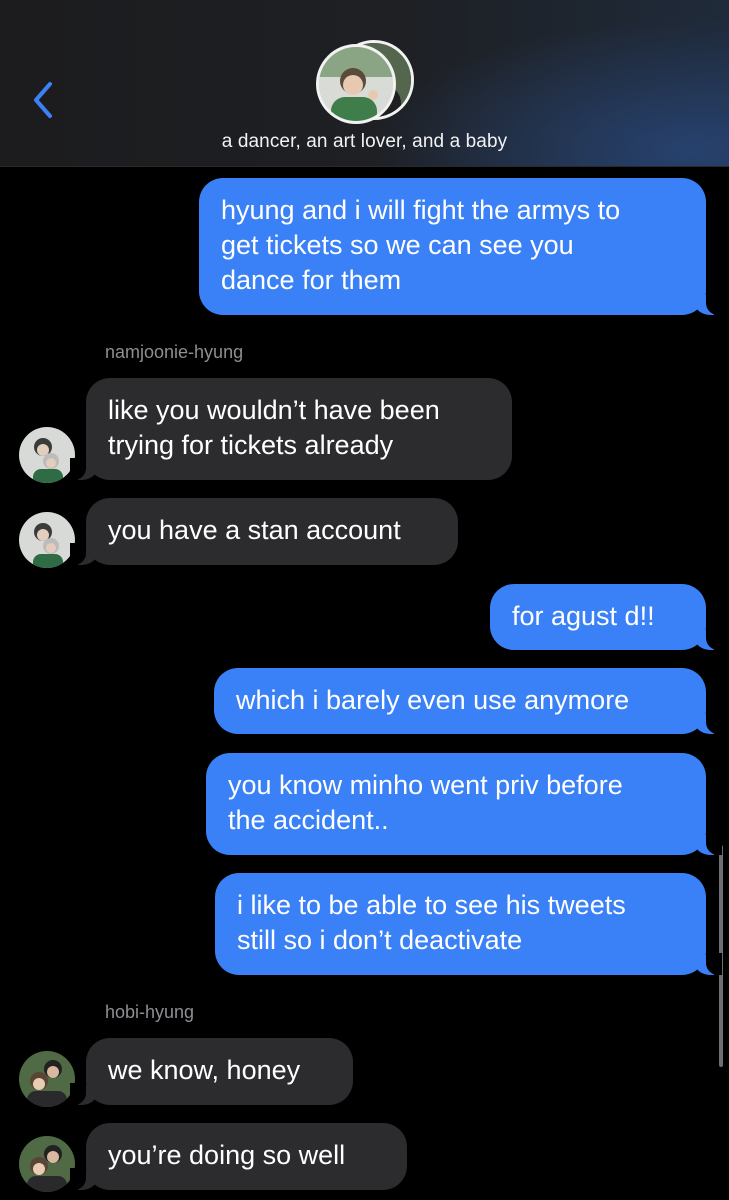  I want to click on message-line: you’re doing so well, so click(227, 1155).